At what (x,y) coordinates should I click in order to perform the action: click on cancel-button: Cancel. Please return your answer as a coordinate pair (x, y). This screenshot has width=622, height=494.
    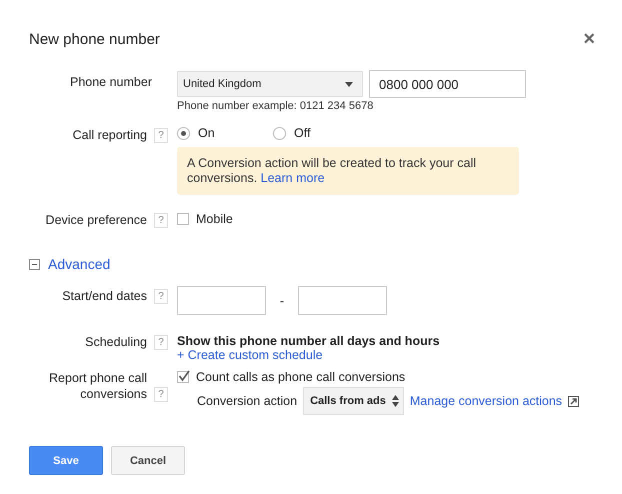
    Looking at the image, I should click on (148, 461).